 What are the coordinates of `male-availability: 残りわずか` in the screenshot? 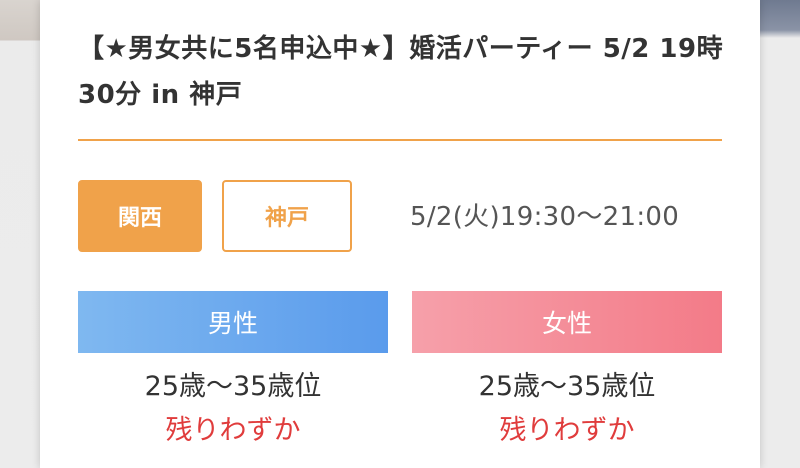 It's located at (233, 430).